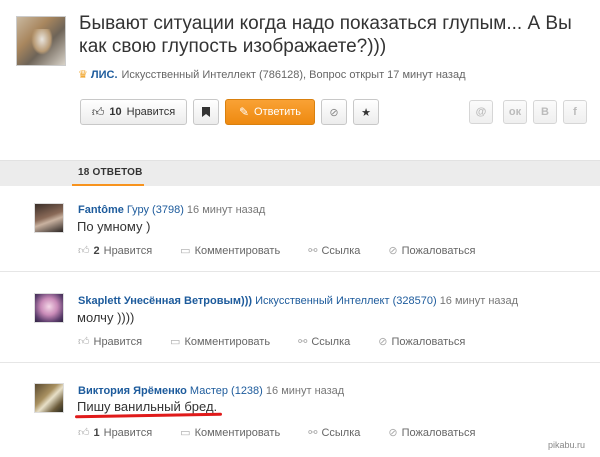  Describe the element at coordinates (132, 391) in the screenshot. I see `answer-author-name: Виктория Ярёменко` at that location.